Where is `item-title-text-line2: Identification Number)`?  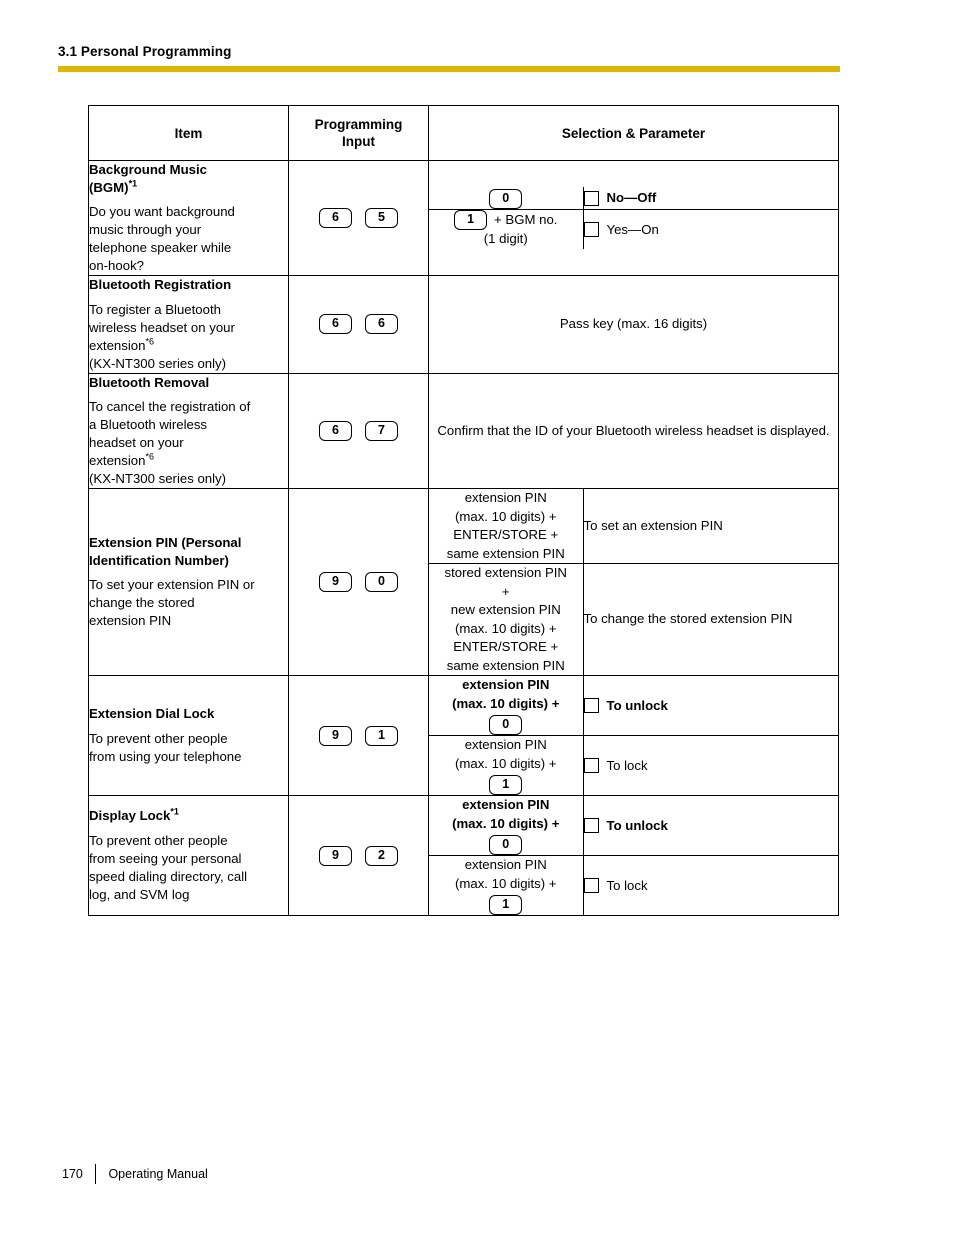 item-title-text-line2: Identification Number) is located at coordinates (159, 560).